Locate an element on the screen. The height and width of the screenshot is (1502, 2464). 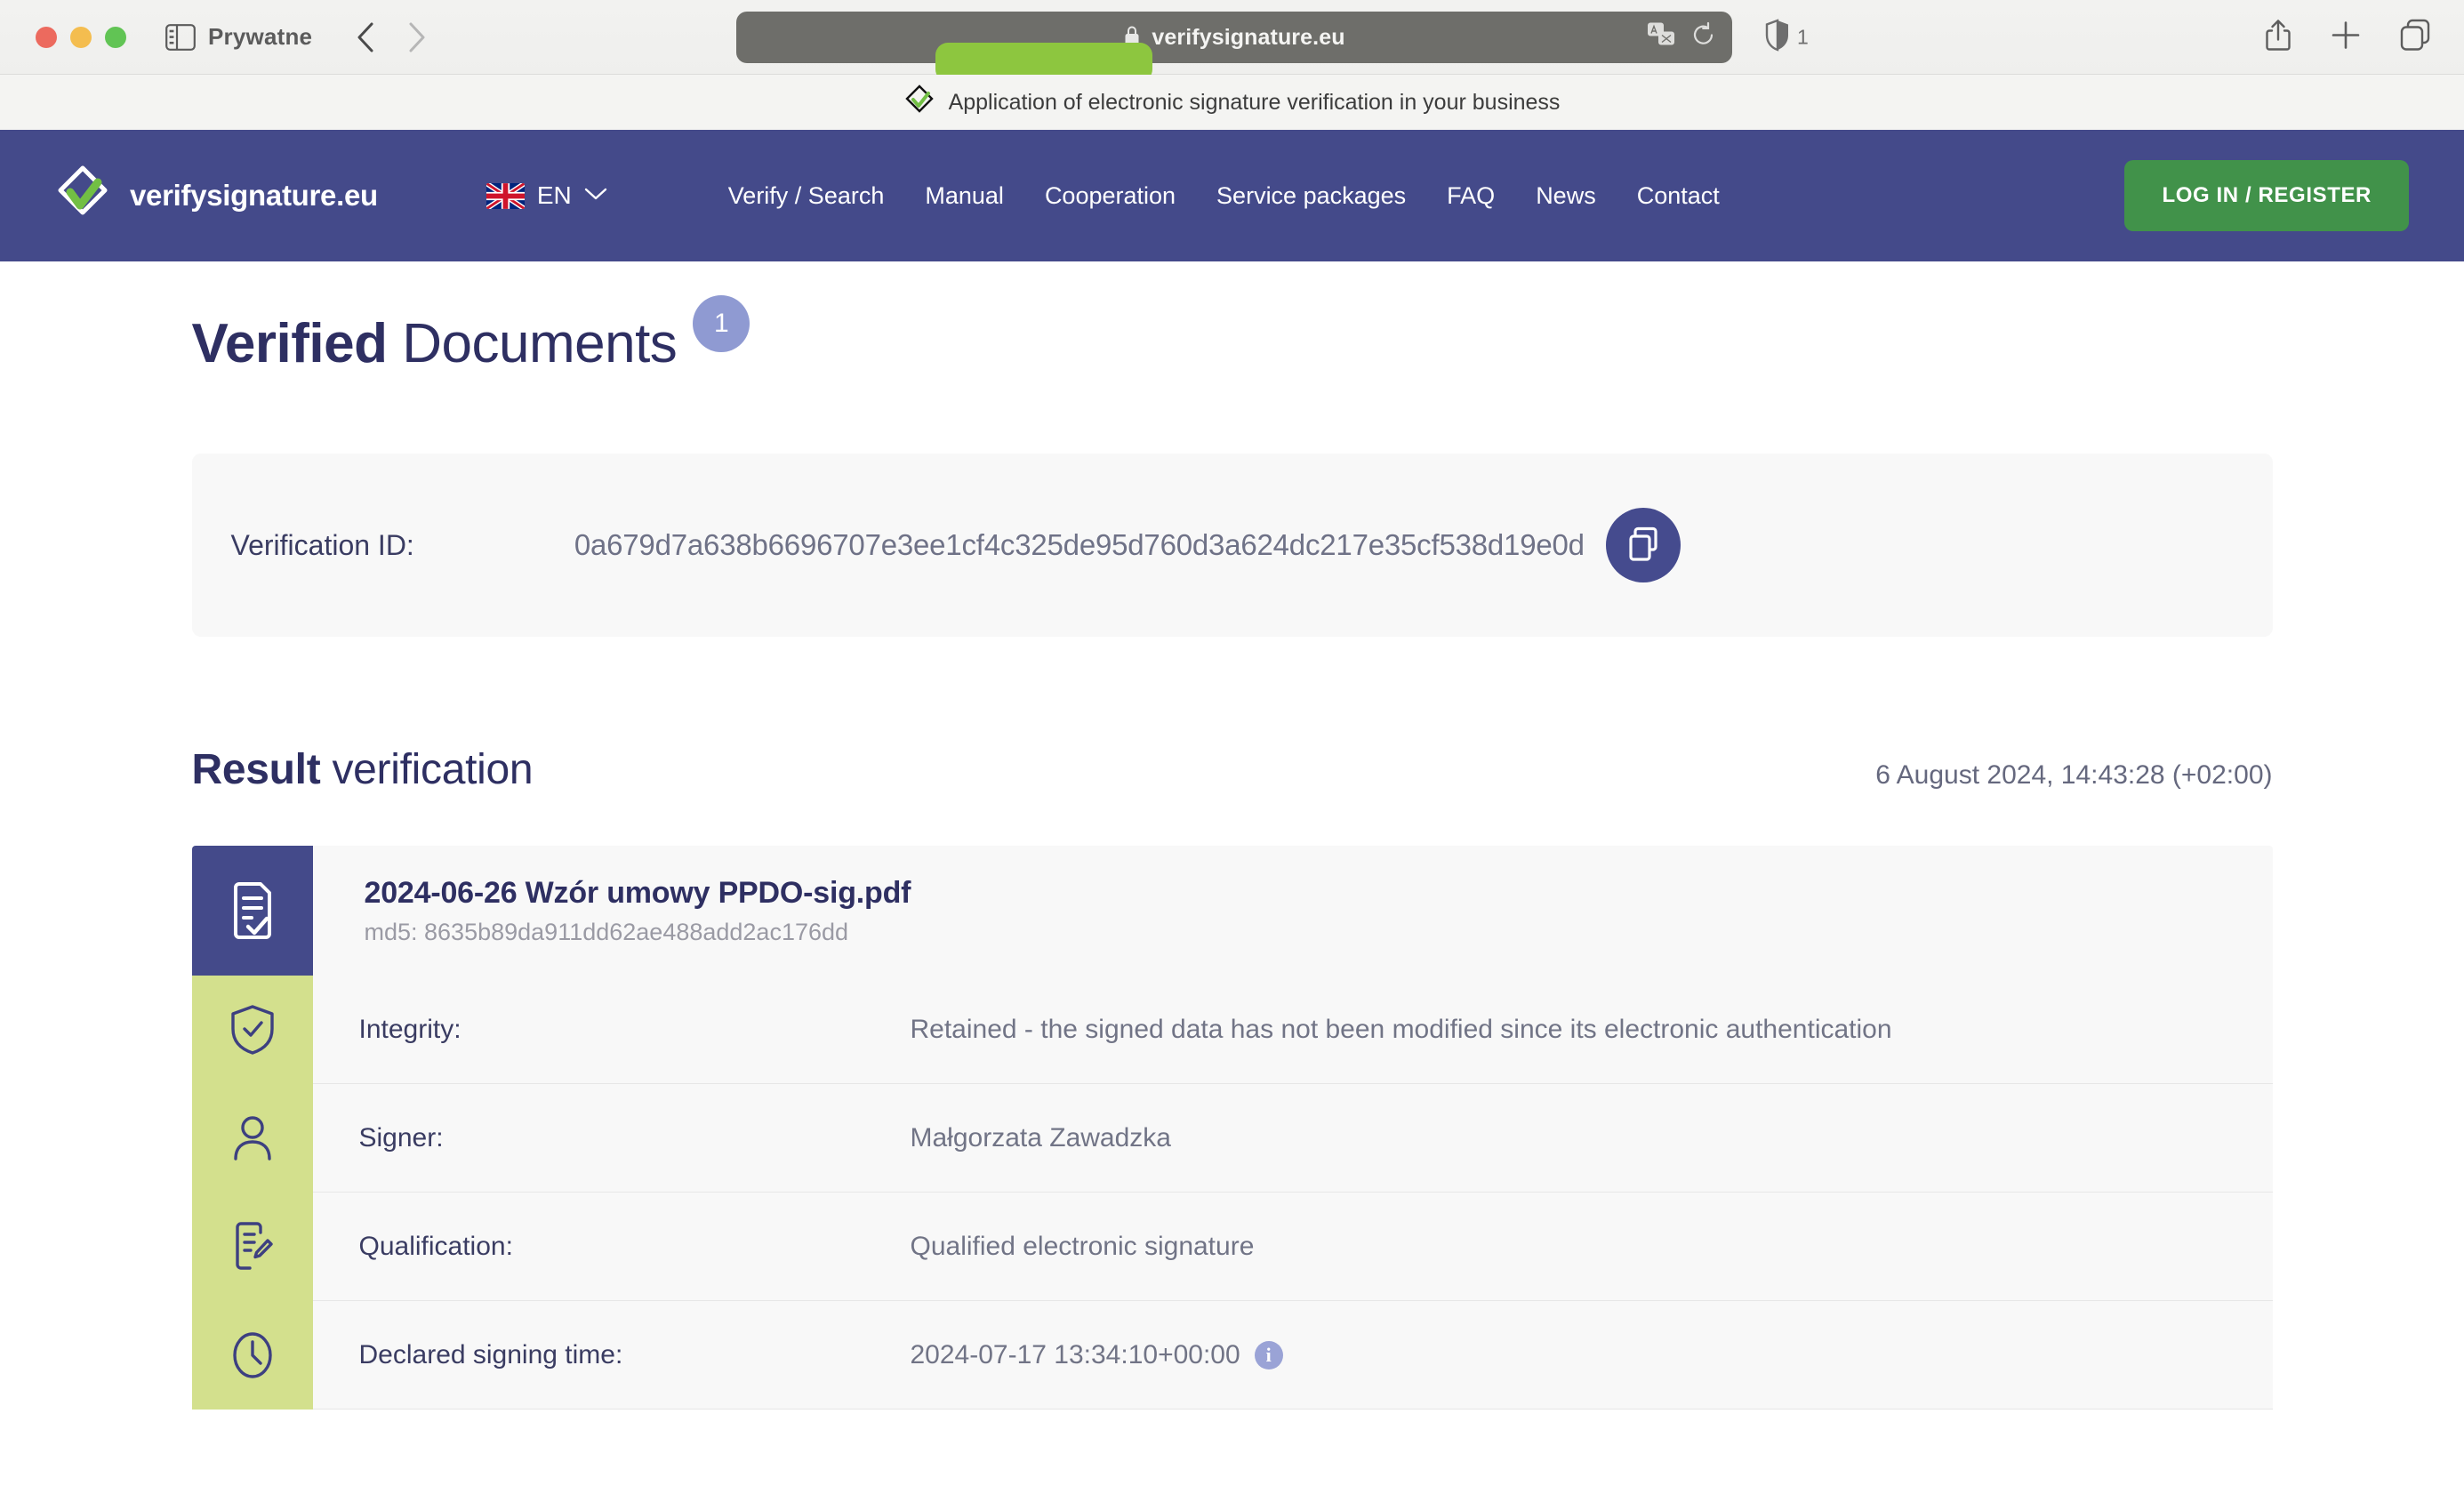
privacy-report: 1 is located at coordinates (1787, 36).